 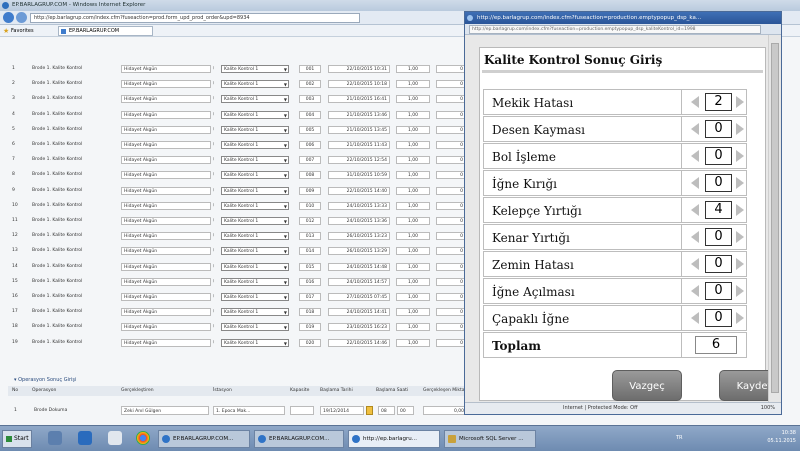 What do you see at coordinates (359, 297) in the screenshot?
I see `row-datetime-field: 27/10/2015 07:45` at bounding box center [359, 297].